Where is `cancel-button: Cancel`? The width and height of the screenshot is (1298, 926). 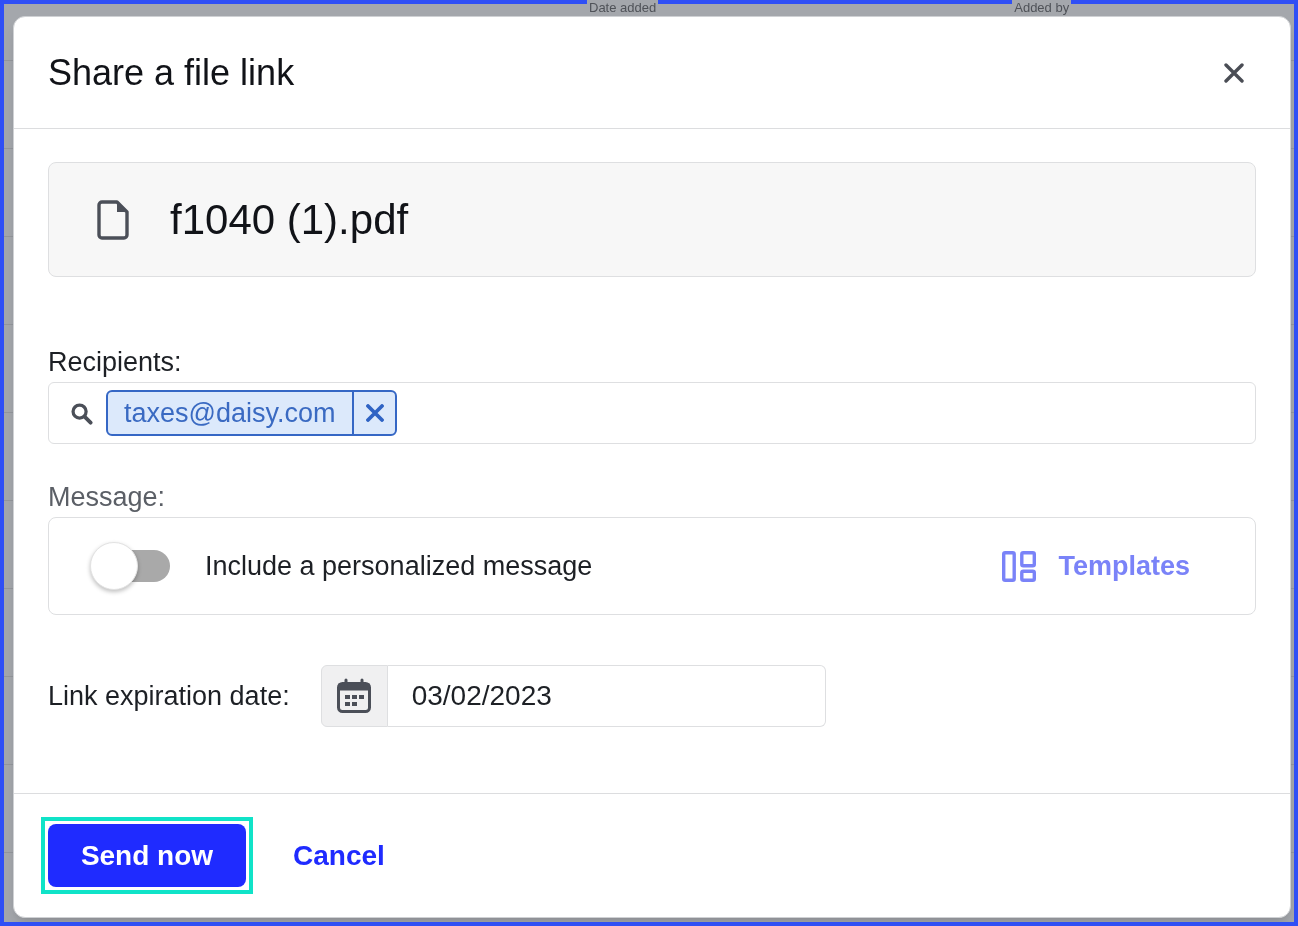
cancel-button: Cancel is located at coordinates (339, 855).